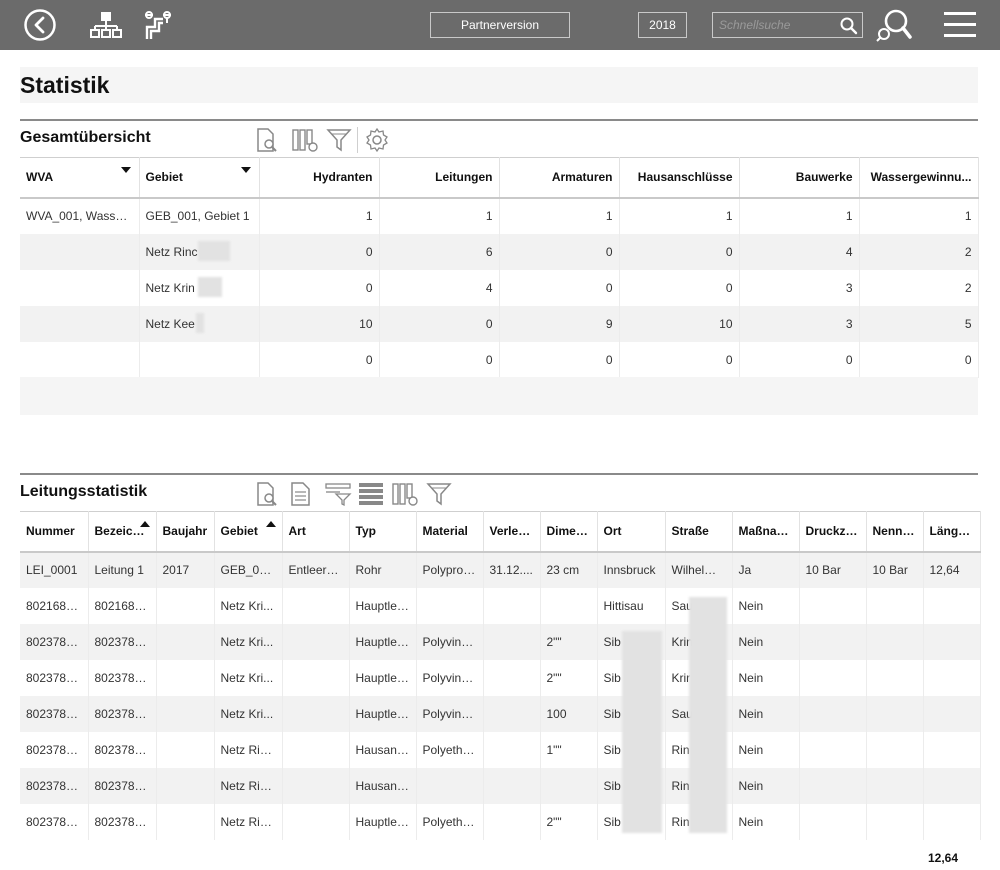 The width and height of the screenshot is (1000, 870). Describe the element at coordinates (383, 532) in the screenshot. I see `column-header-typ: Typ` at that location.